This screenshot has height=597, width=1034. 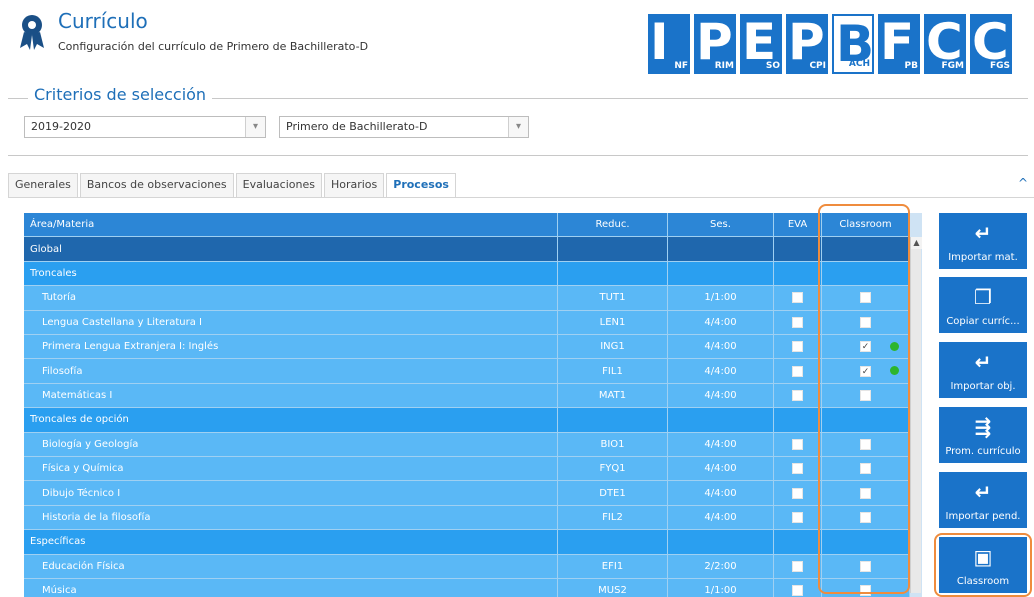 What do you see at coordinates (467, 420) in the screenshot?
I see `group-row: Troncales de opción` at bounding box center [467, 420].